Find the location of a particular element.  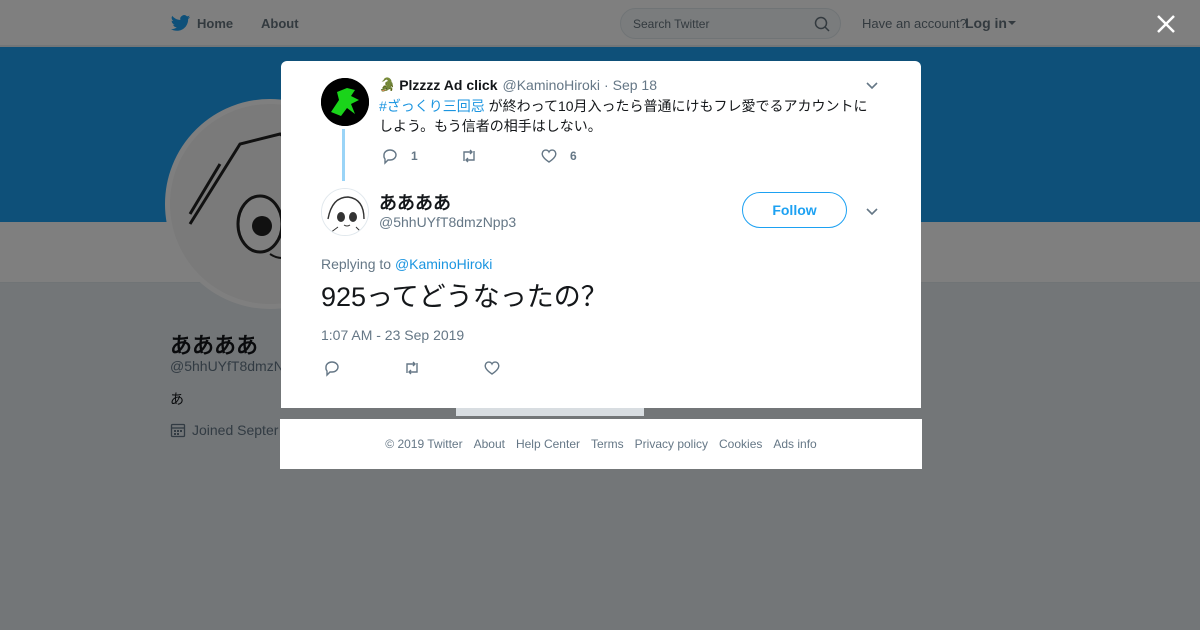

parent-tweet-handle: @KaminoHiroki is located at coordinates (550, 85).